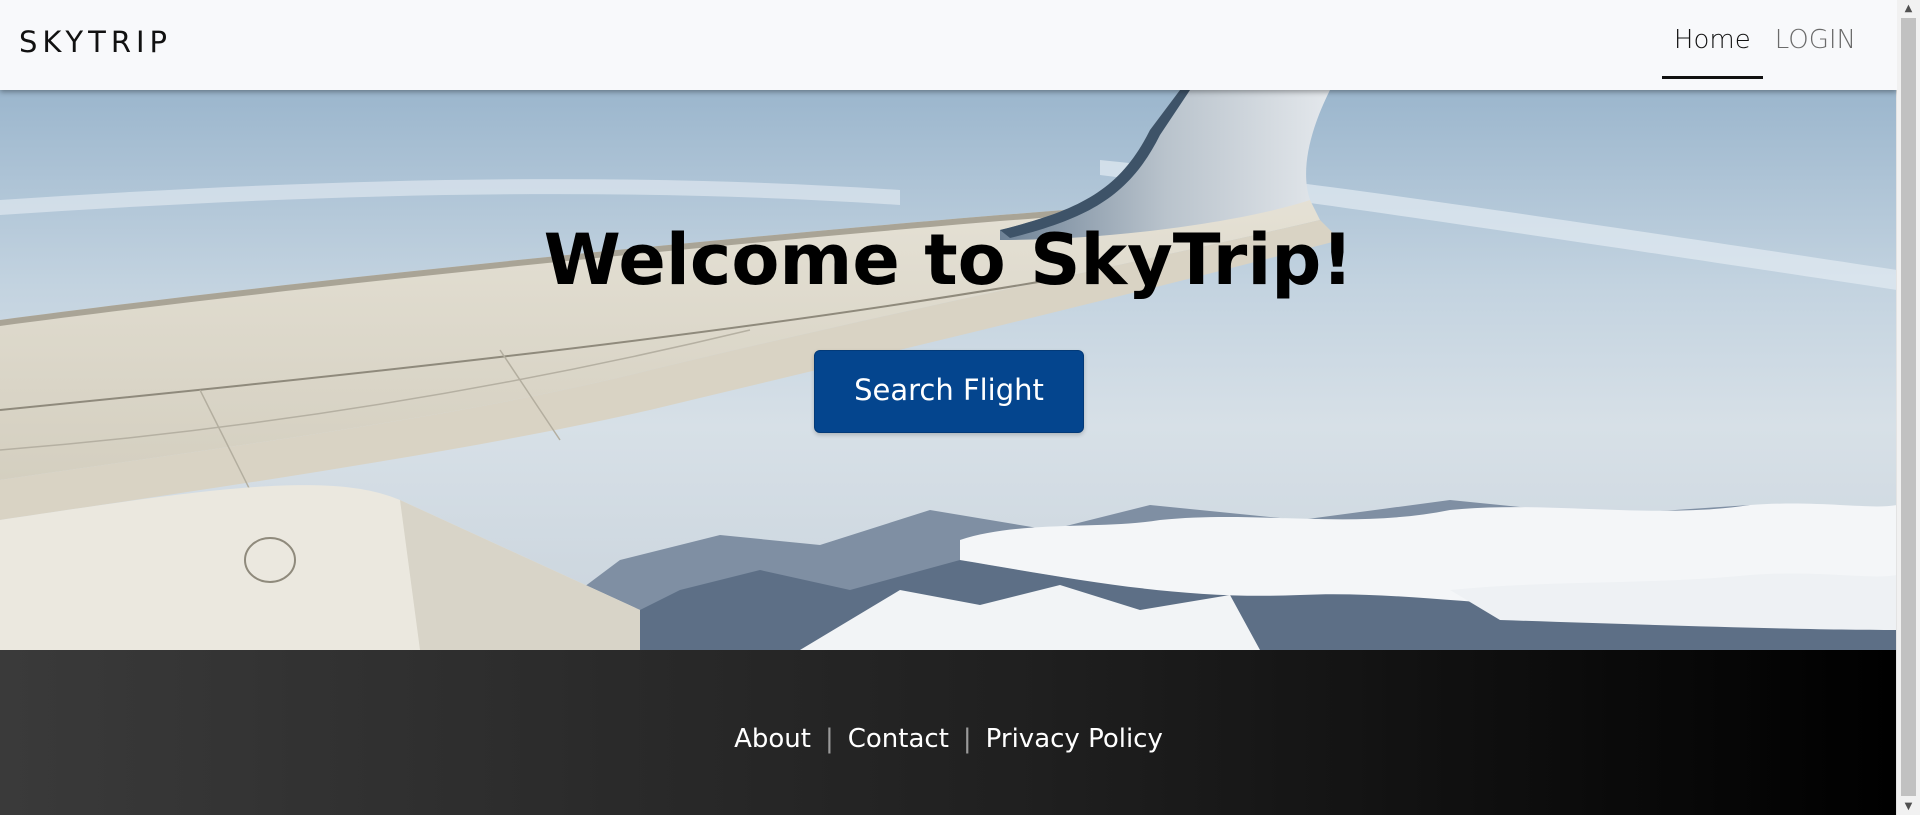  I want to click on brand-logo: SKYTRIP, so click(95, 42).